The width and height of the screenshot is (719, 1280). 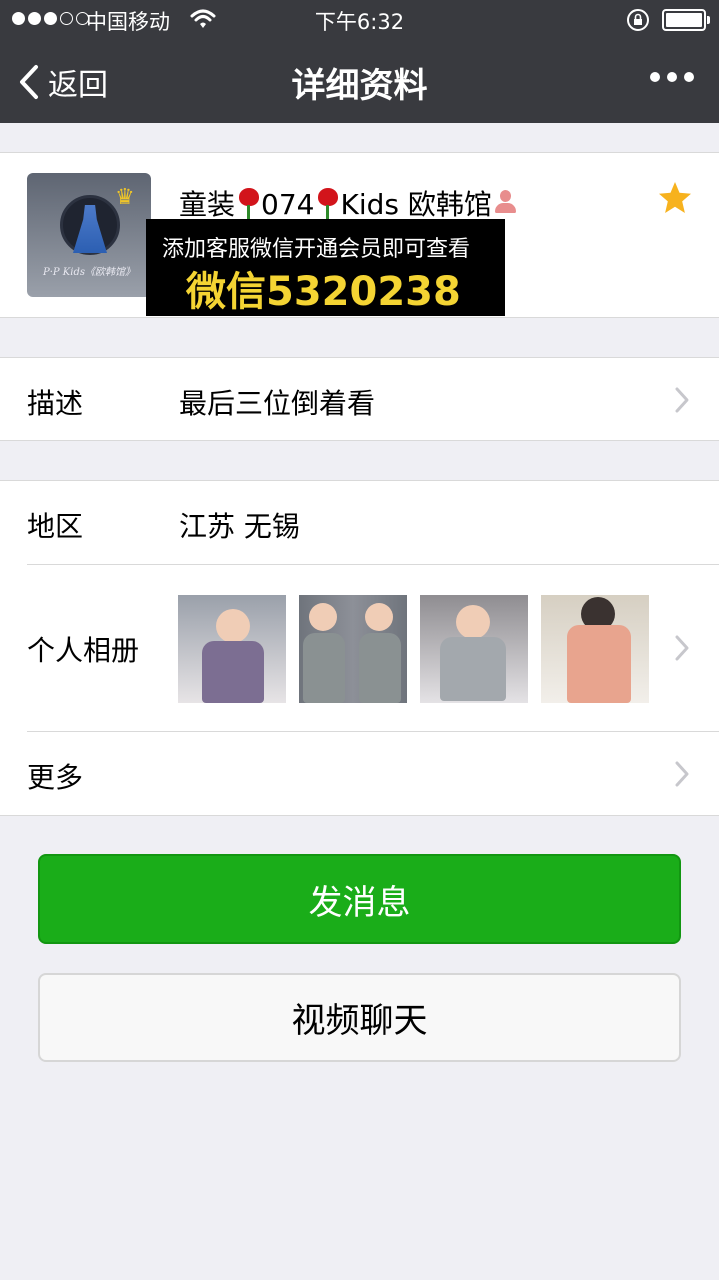 What do you see at coordinates (359, 61) in the screenshot?
I see `top-bar: 中国移动 下午6:32 返回 详细资料` at bounding box center [359, 61].